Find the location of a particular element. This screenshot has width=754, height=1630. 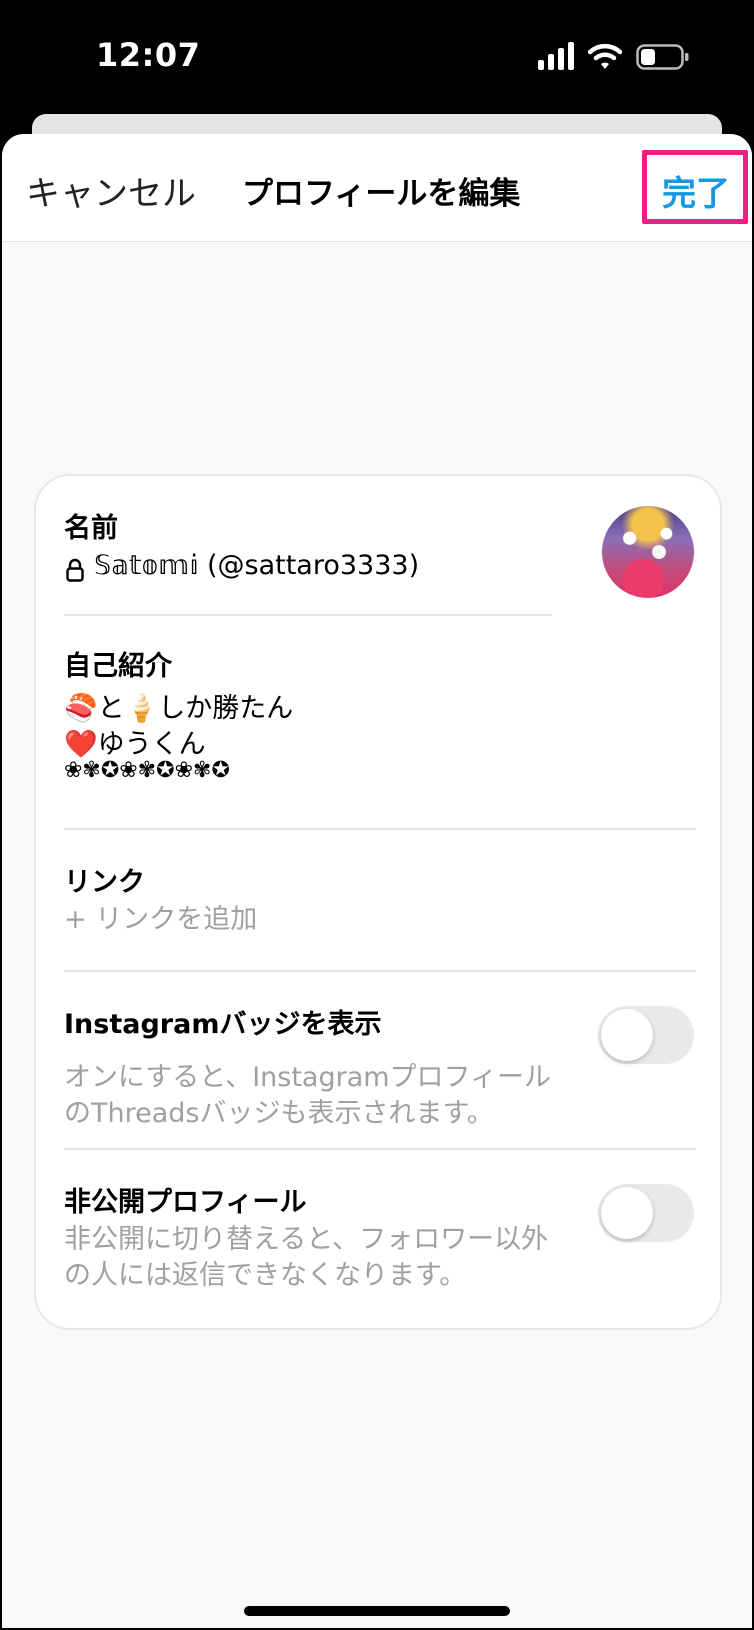

wifi-icon is located at coordinates (605, 56).